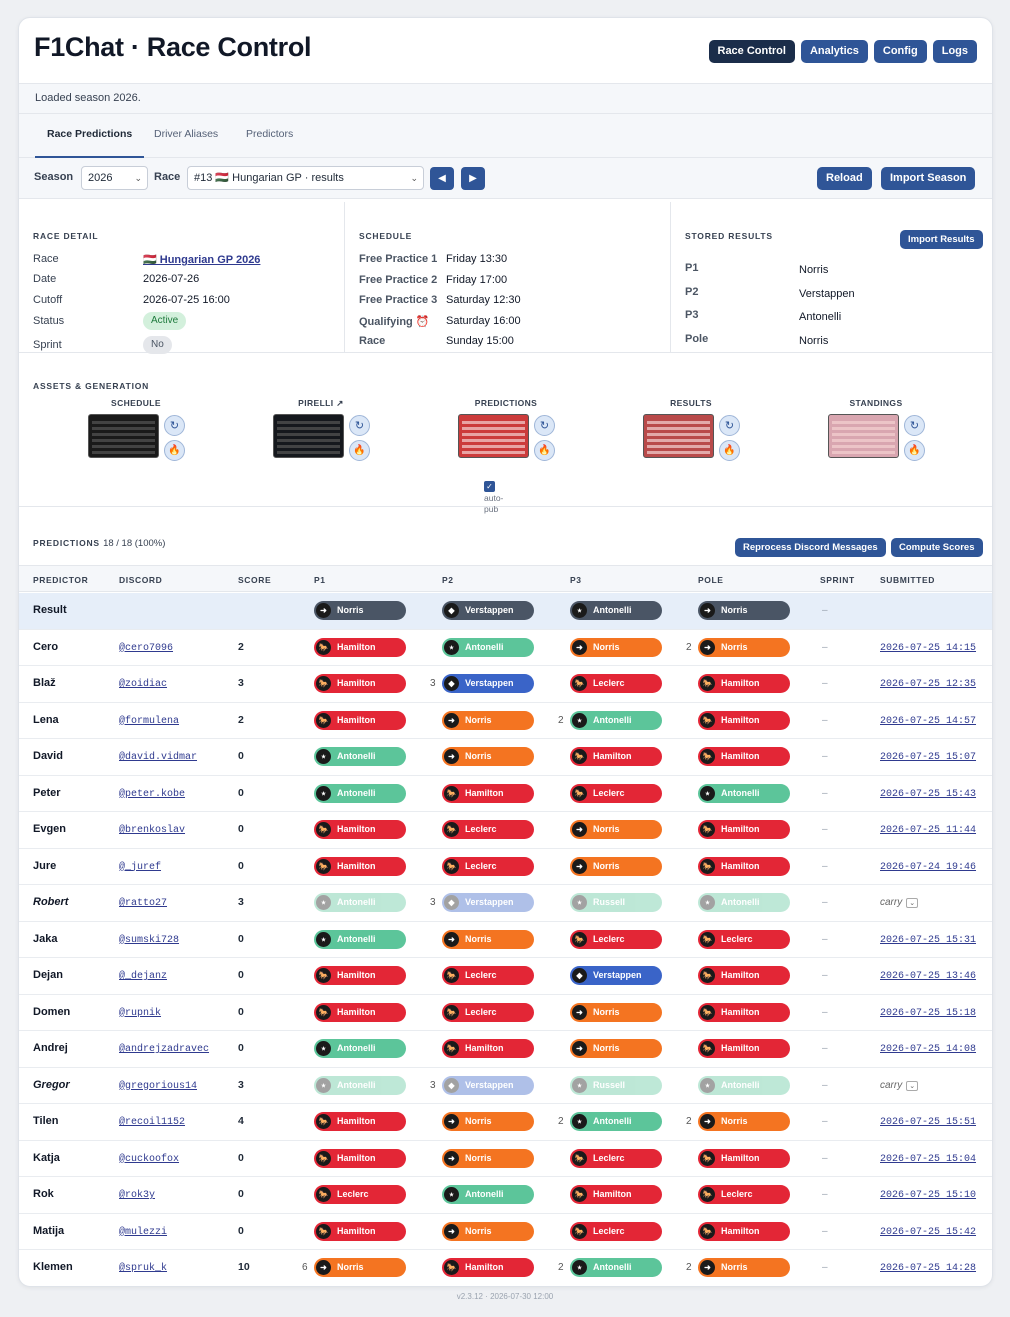 The image size is (1010, 1317). What do you see at coordinates (323, 902) in the screenshot?
I see `team-icon: ⭑` at bounding box center [323, 902].